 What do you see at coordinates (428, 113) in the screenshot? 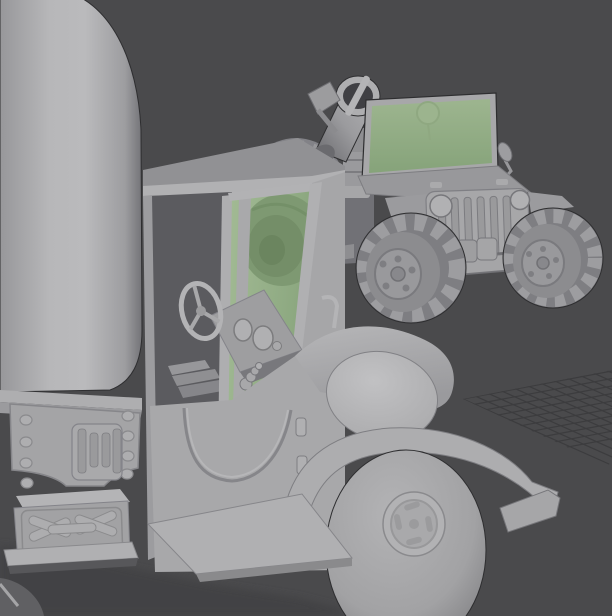
I see `glass-detail-circle` at bounding box center [428, 113].